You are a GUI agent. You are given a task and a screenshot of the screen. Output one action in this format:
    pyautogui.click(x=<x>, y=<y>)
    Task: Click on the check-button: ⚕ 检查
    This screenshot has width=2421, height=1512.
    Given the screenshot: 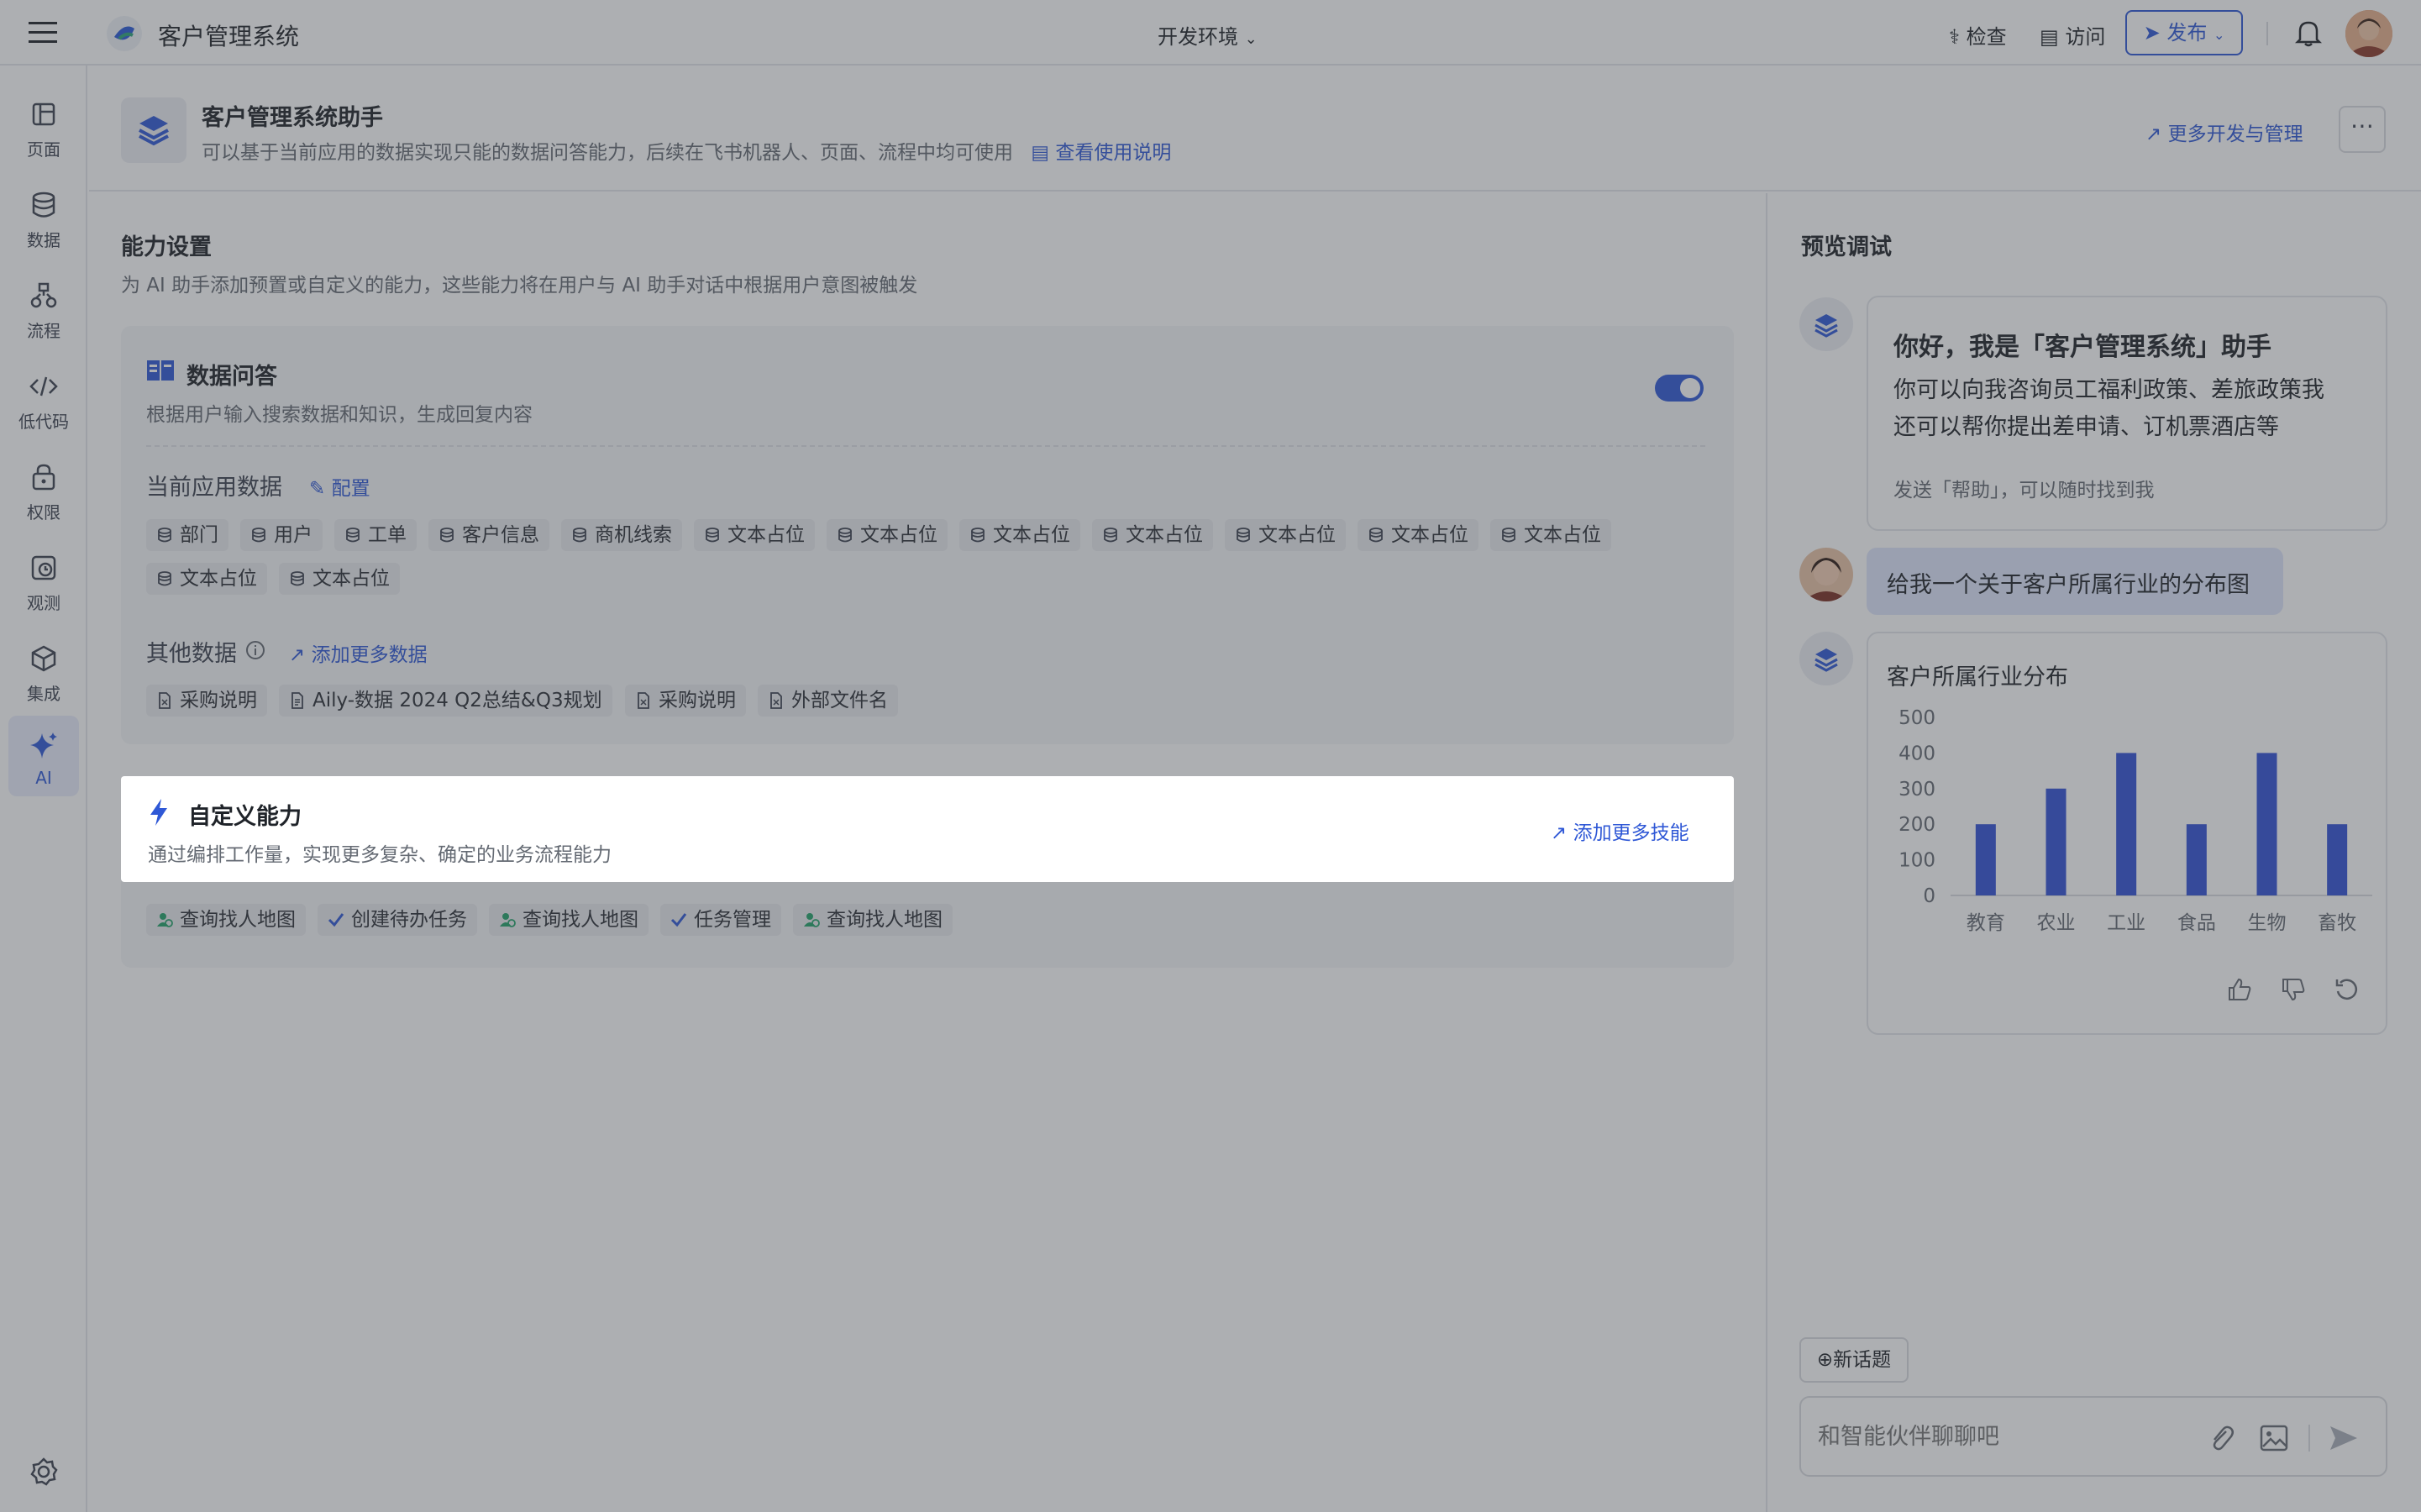 What is the action you would take?
    pyautogui.click(x=1978, y=35)
    